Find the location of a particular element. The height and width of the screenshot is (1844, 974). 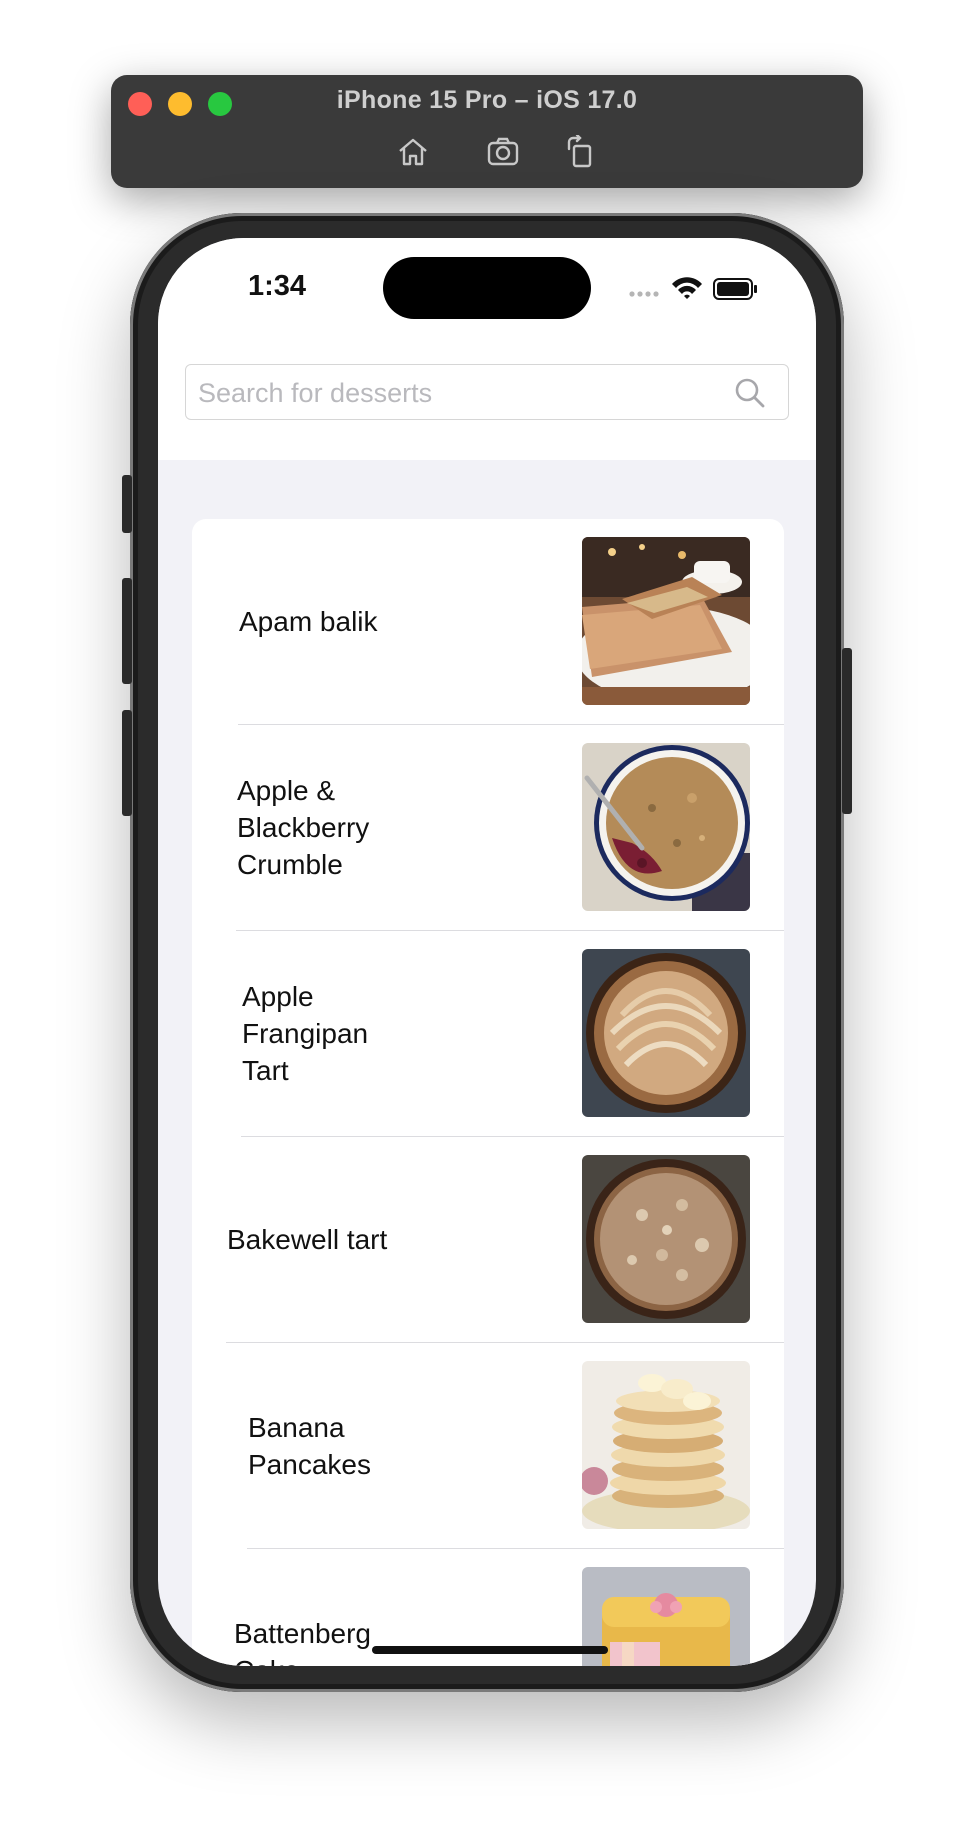

dessert-name-line: Crumble is located at coordinates (290, 864).